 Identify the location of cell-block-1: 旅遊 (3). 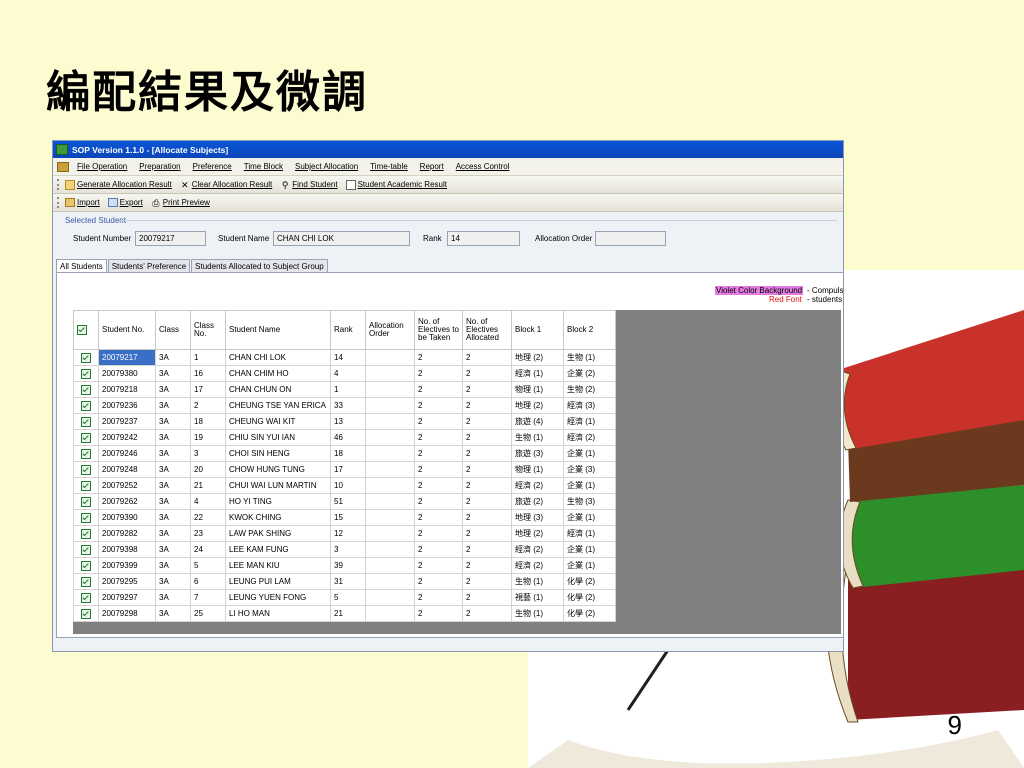
(537, 453).